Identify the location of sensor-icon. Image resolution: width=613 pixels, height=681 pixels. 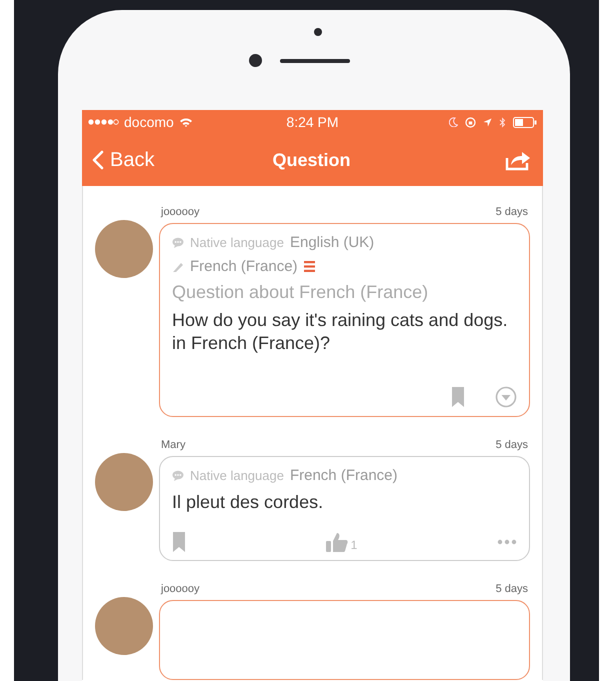
(318, 32).